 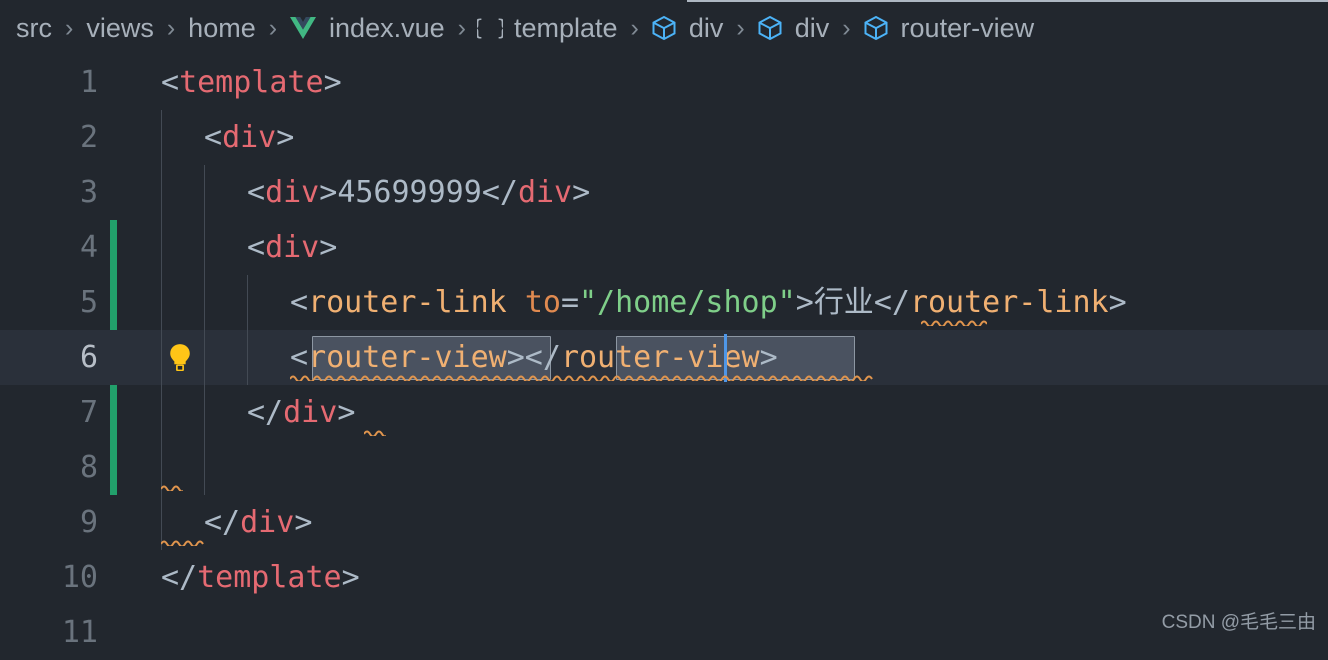 What do you see at coordinates (387, 27) in the screenshot?
I see `breadcrumb-label: index.vue` at bounding box center [387, 27].